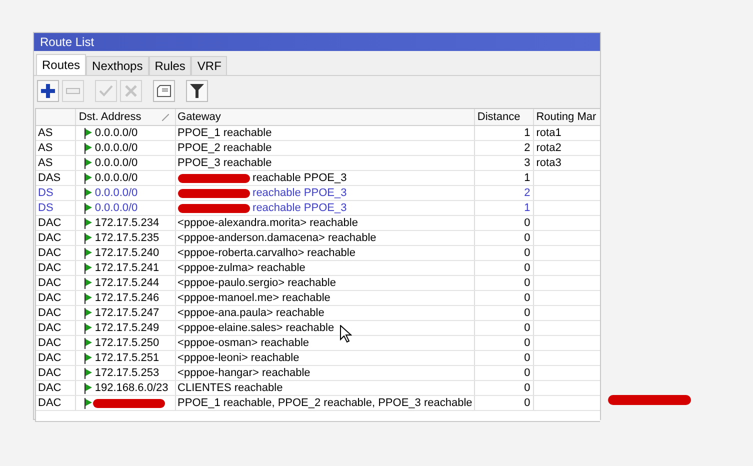 This screenshot has height=466, width=753. I want to click on table-cell: 172.17.5.253, so click(127, 373).